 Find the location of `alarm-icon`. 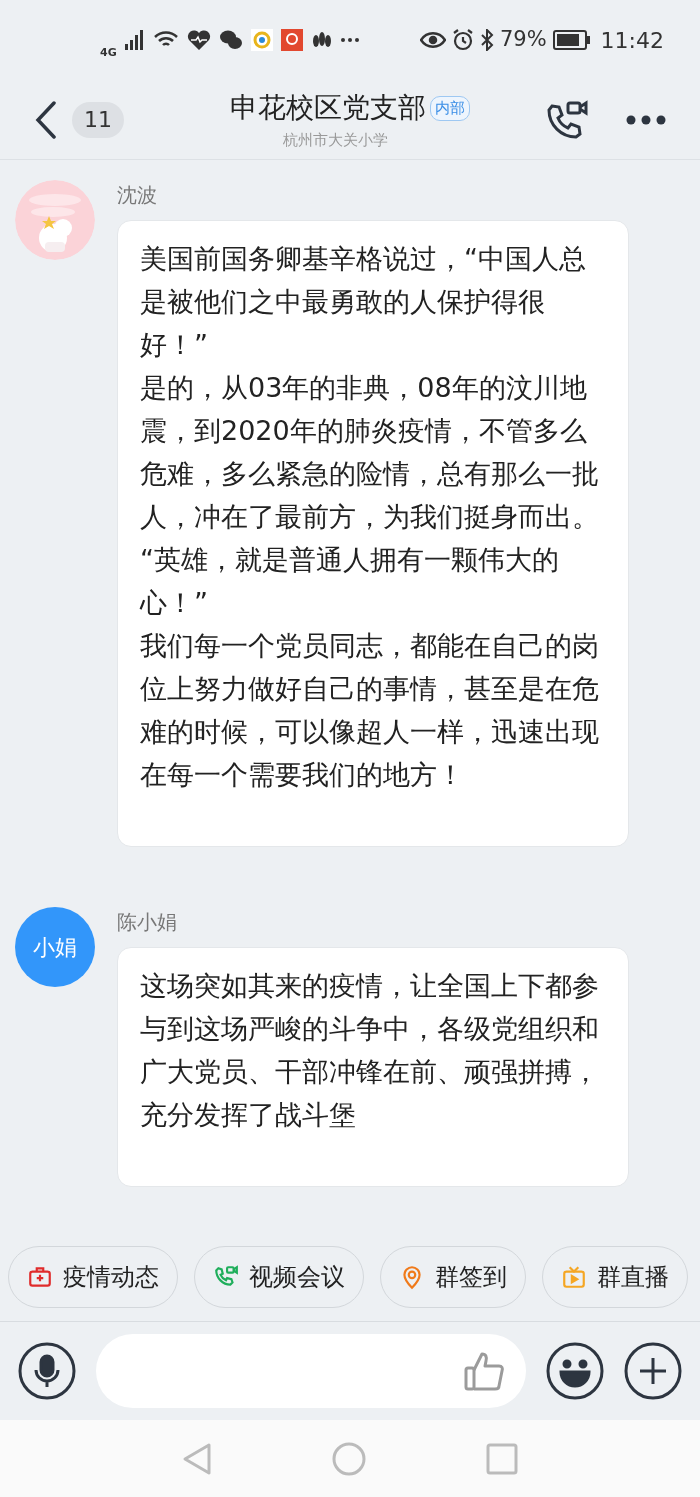

alarm-icon is located at coordinates (462, 40).